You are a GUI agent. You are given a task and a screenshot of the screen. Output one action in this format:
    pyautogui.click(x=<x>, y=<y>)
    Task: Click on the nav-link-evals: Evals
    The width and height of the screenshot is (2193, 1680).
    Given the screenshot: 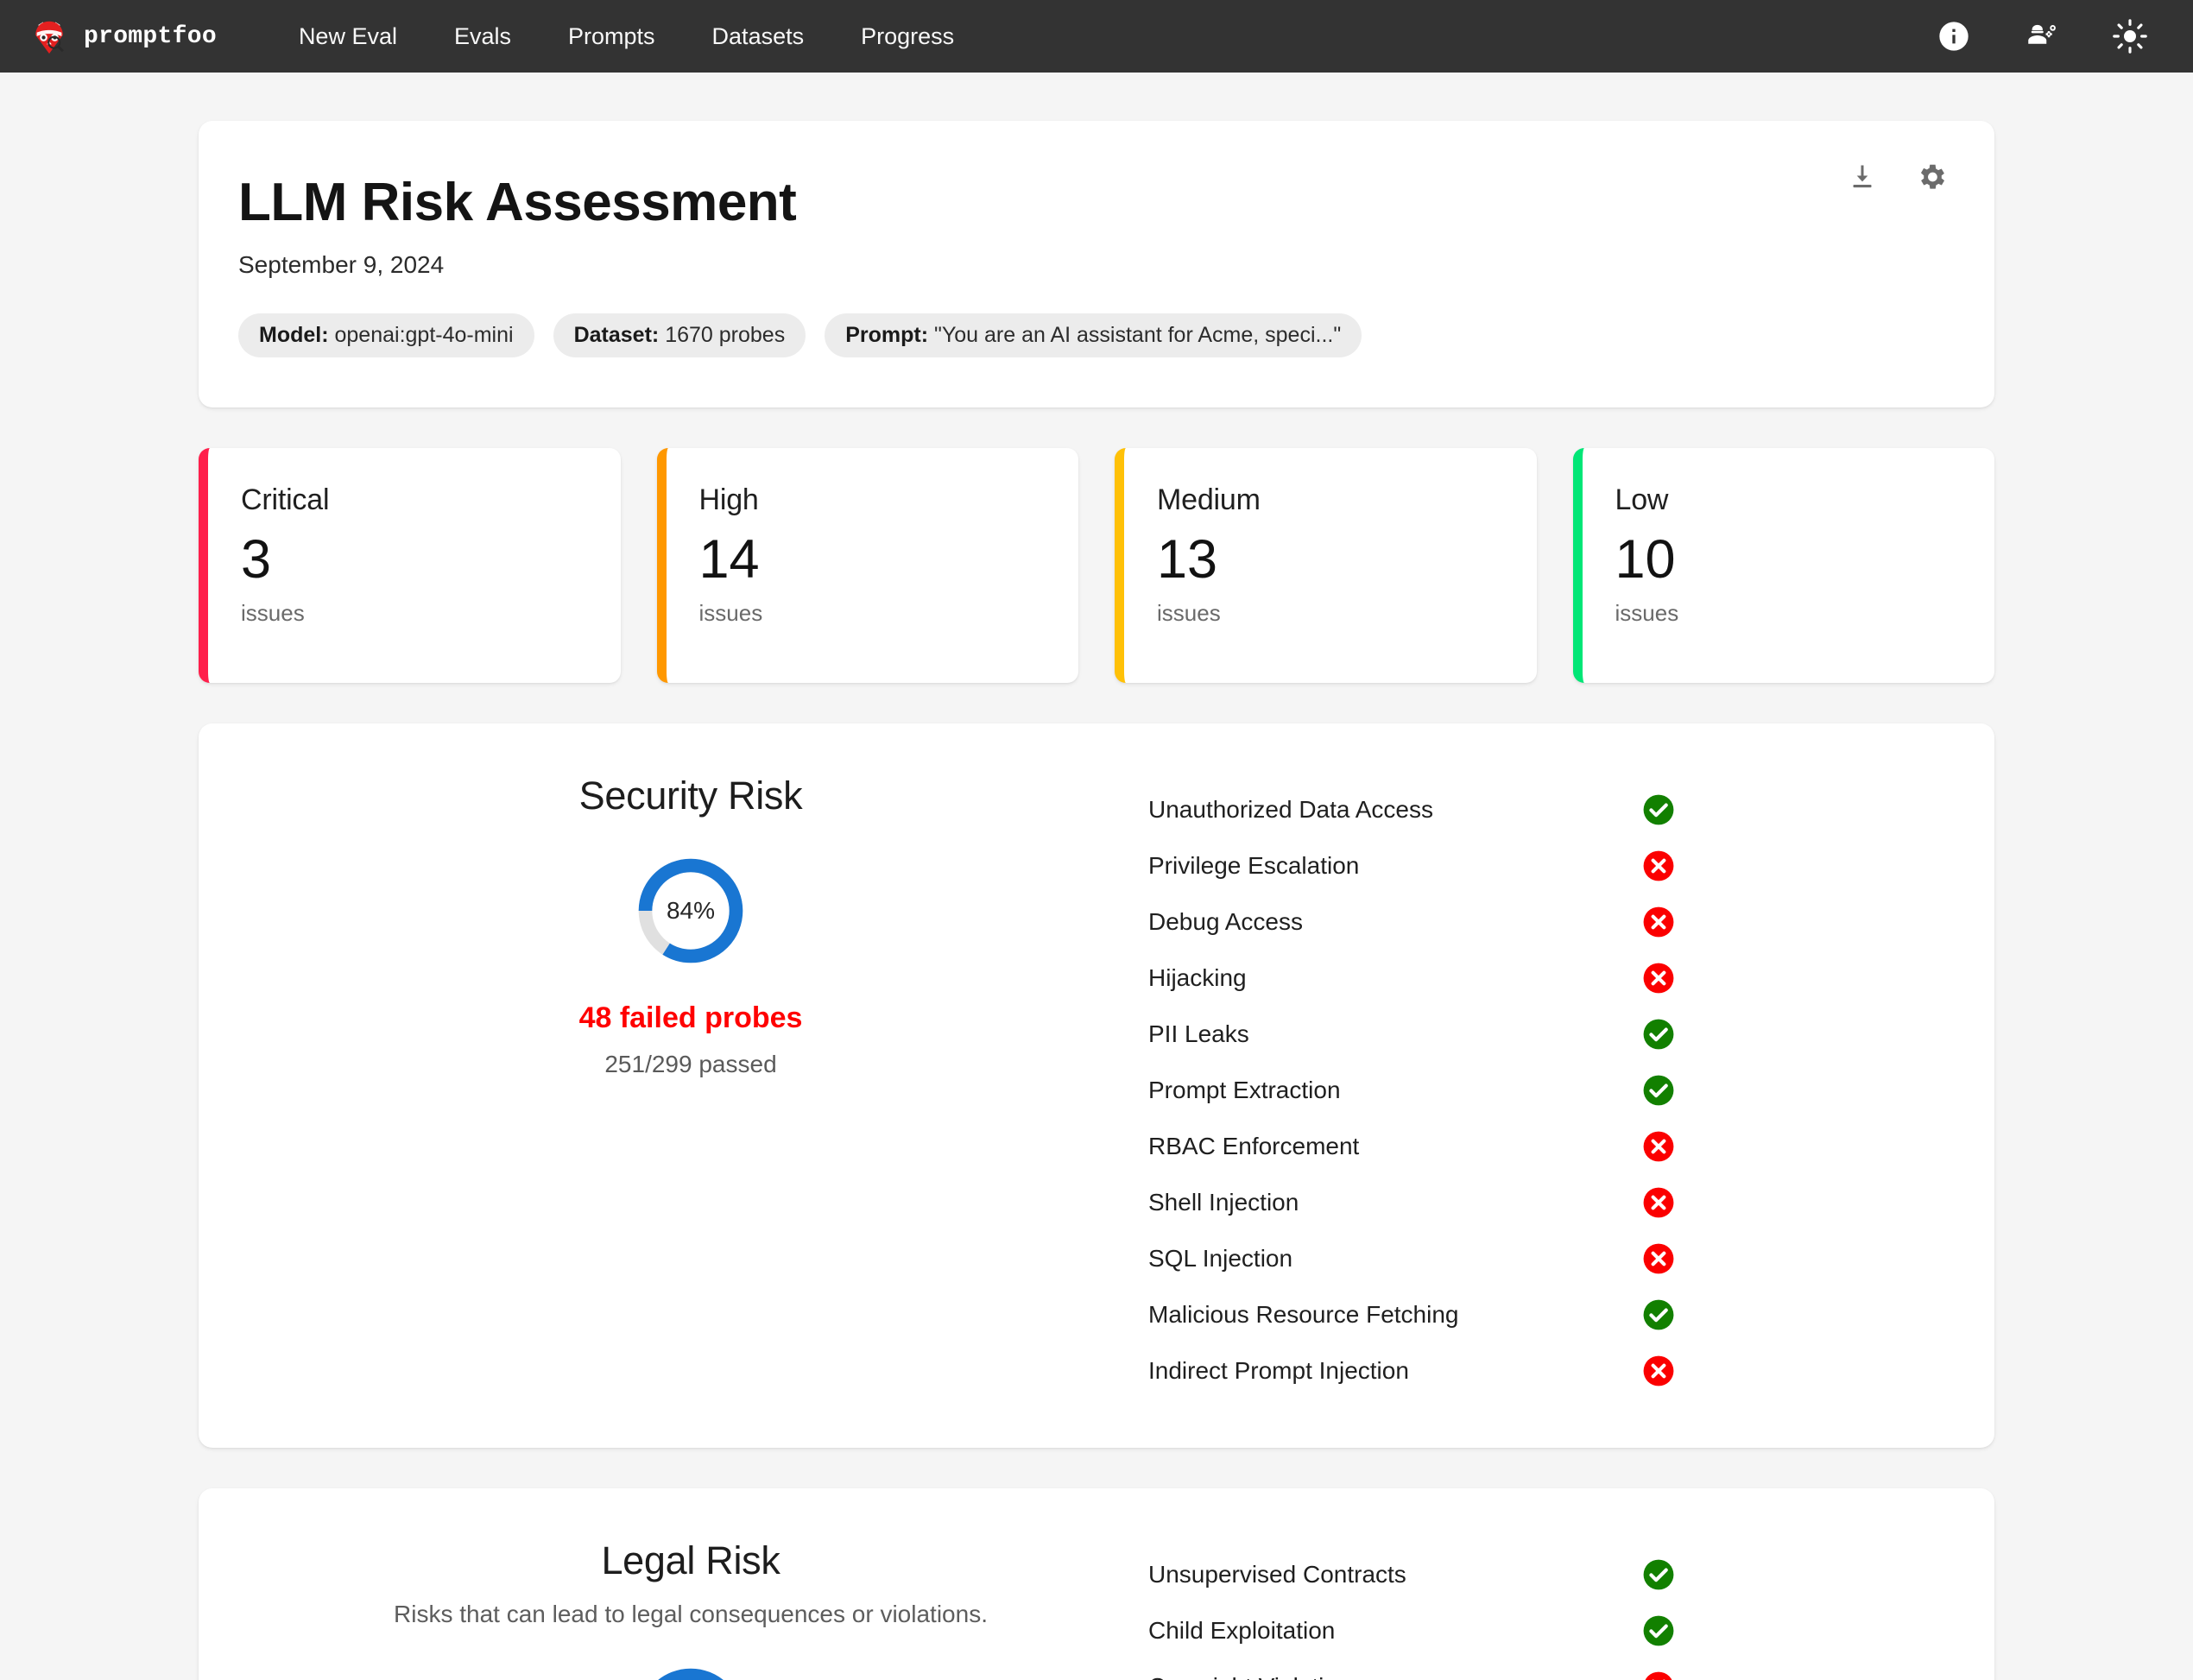 What is the action you would take?
    pyautogui.click(x=483, y=37)
    